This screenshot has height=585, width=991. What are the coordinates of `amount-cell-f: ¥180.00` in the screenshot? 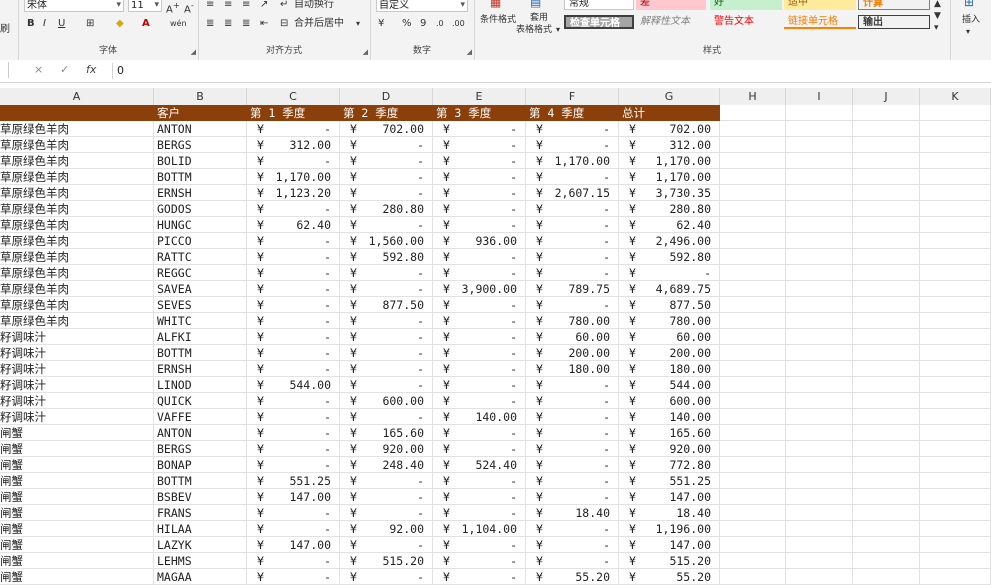 It's located at (572, 369).